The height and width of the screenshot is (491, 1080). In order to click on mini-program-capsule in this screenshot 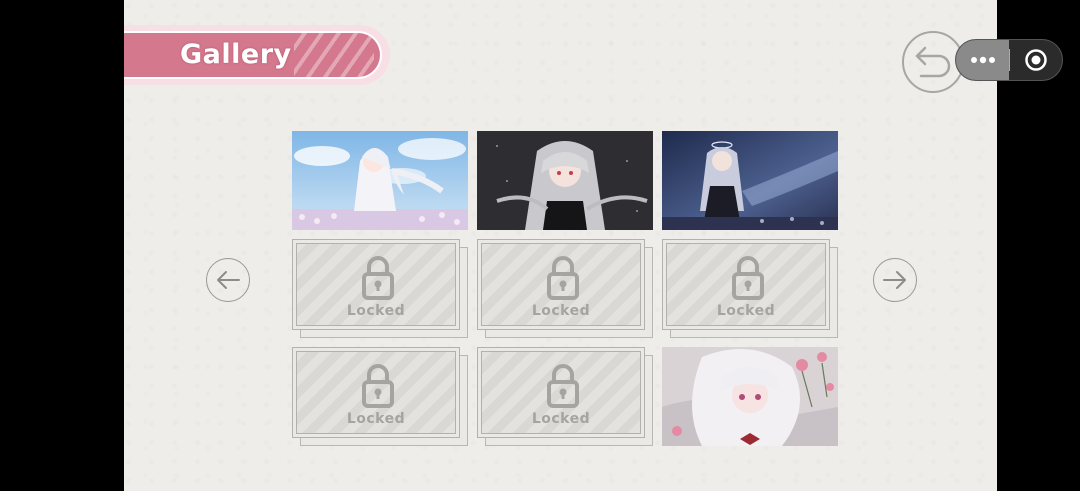, I will do `click(1009, 60)`.